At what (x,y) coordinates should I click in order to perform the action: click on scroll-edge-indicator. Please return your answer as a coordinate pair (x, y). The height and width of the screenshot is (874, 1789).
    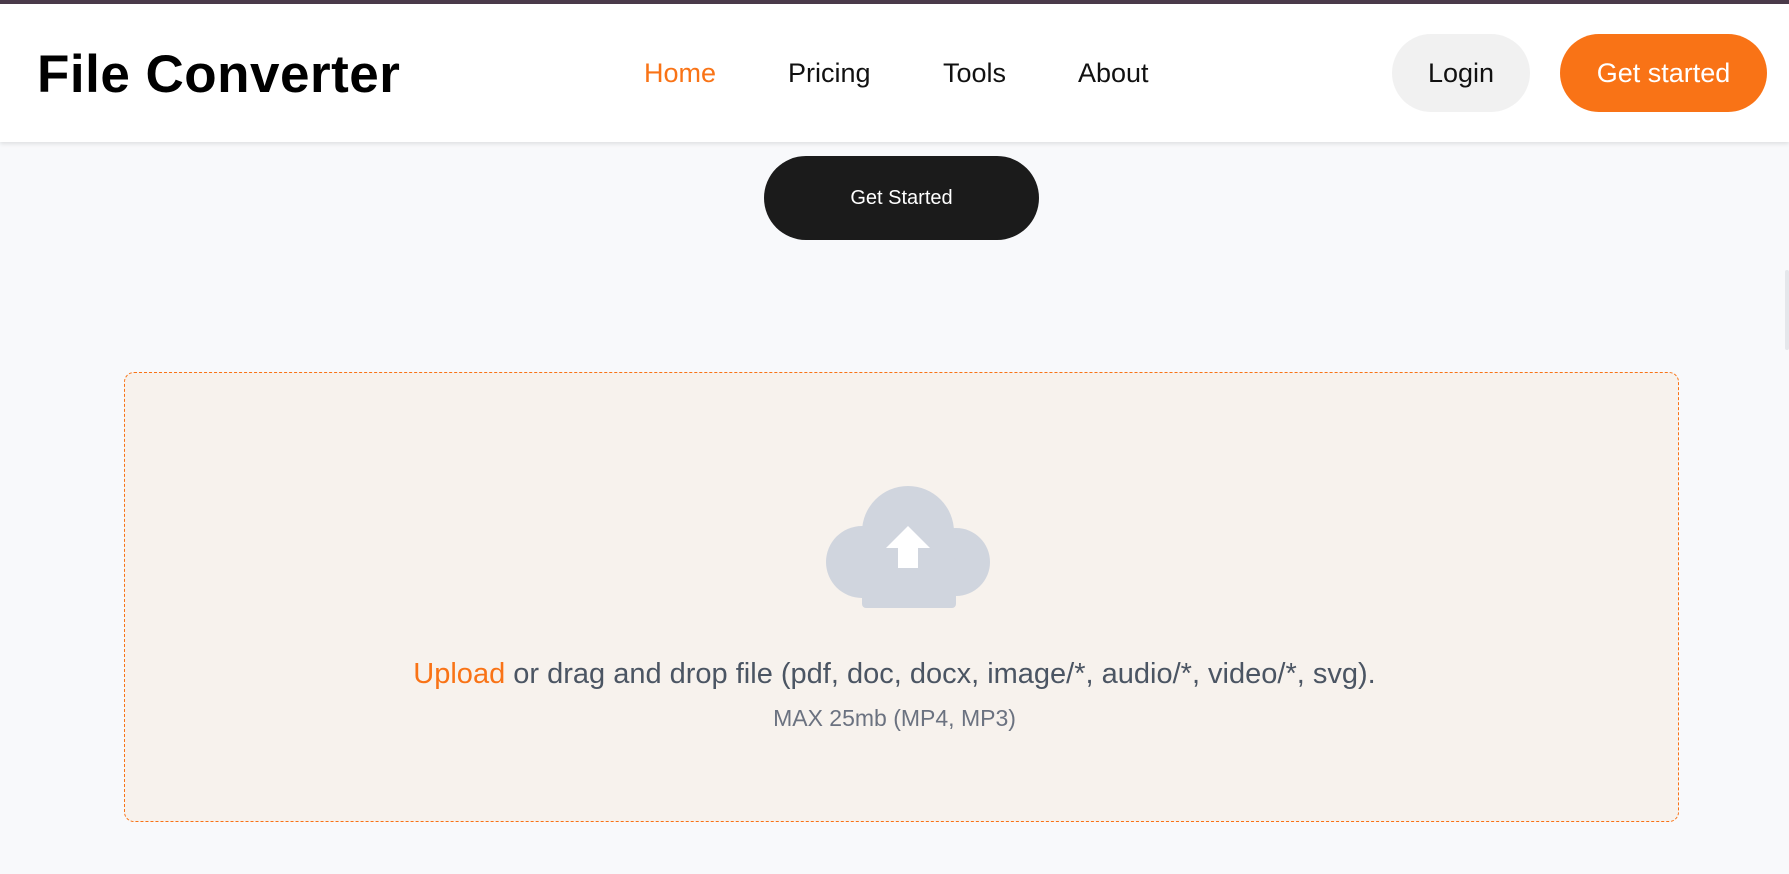
    Looking at the image, I should click on (1787, 310).